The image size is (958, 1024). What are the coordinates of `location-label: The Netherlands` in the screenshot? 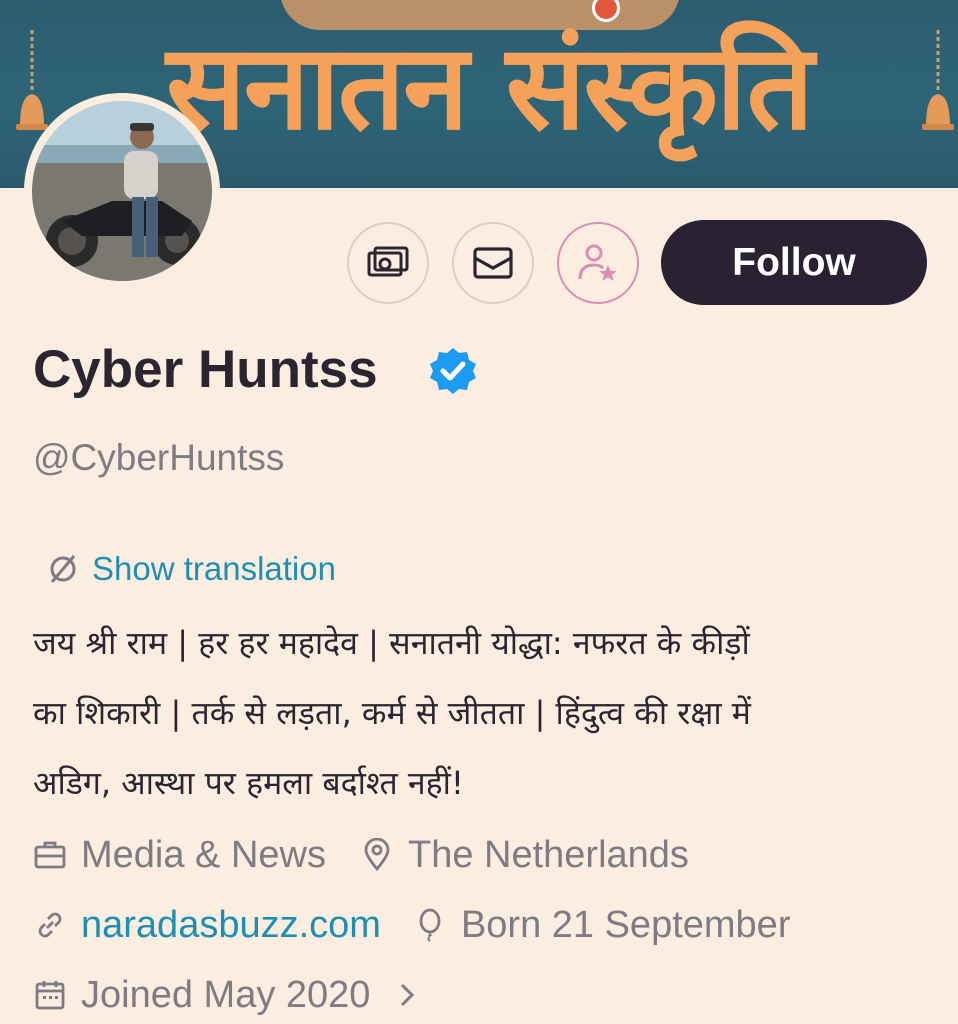 It's located at (548, 854).